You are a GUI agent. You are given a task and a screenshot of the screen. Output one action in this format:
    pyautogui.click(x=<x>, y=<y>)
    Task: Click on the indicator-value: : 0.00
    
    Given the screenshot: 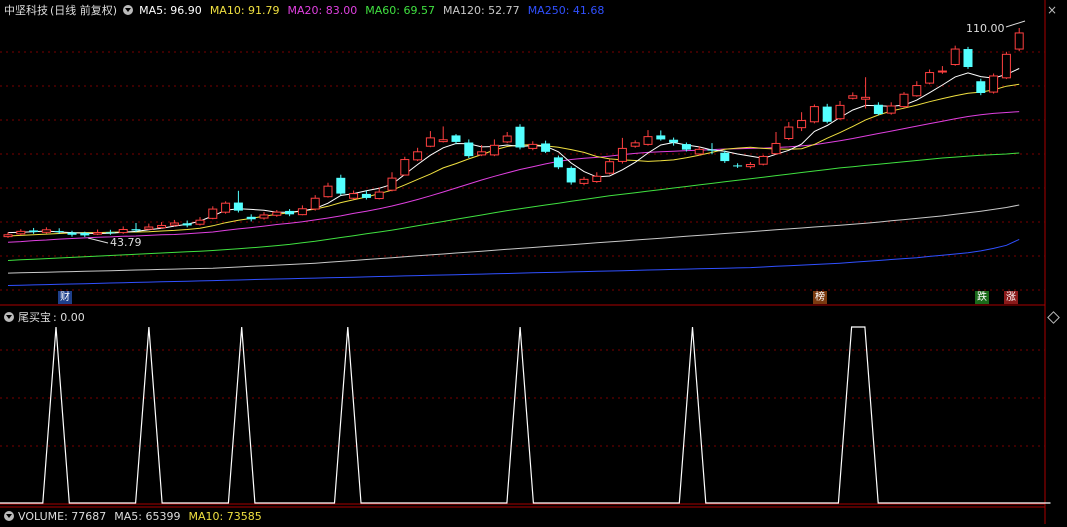 What is the action you would take?
    pyautogui.click(x=69, y=317)
    